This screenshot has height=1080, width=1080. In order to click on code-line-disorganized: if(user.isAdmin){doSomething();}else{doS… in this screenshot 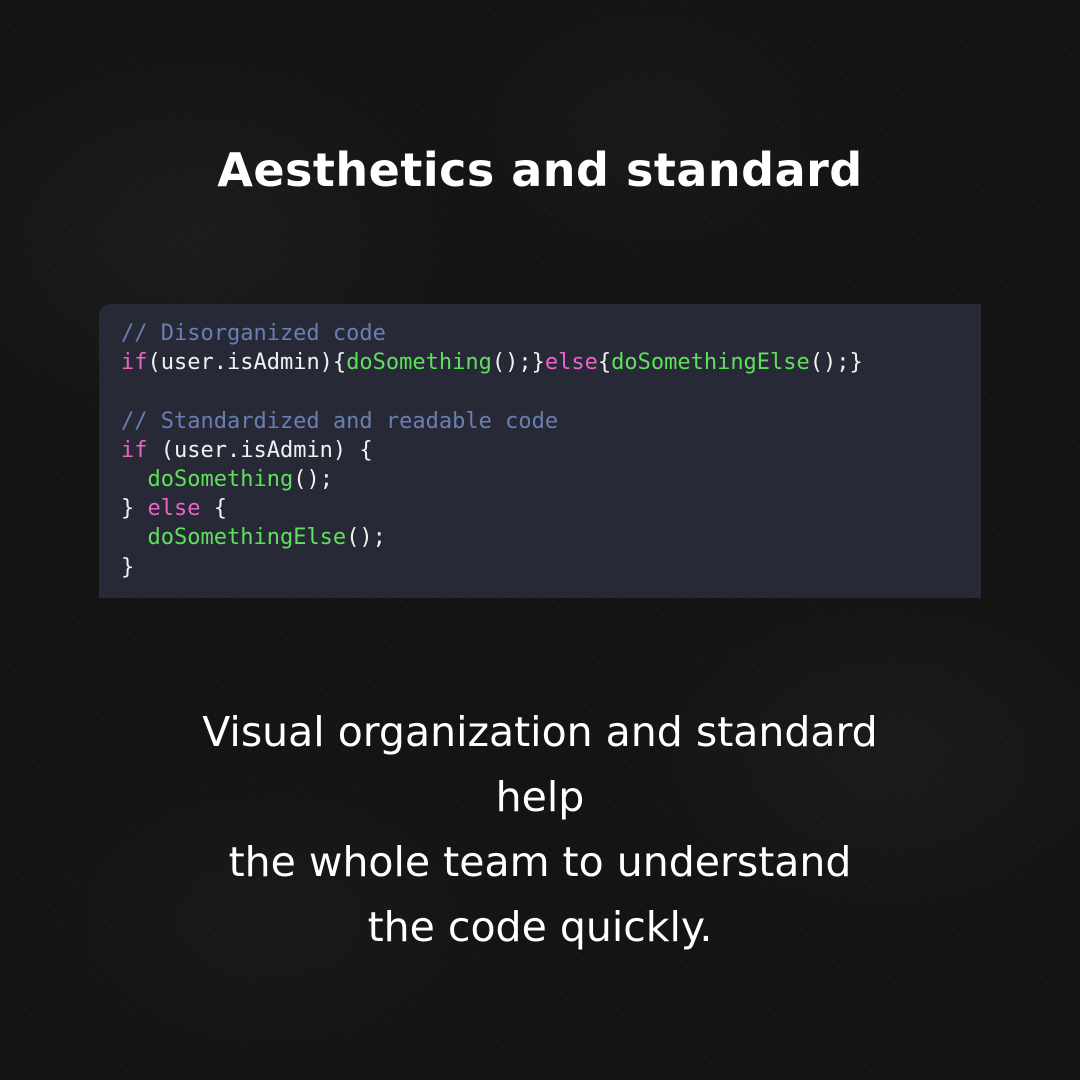, I will do `click(551, 362)`.